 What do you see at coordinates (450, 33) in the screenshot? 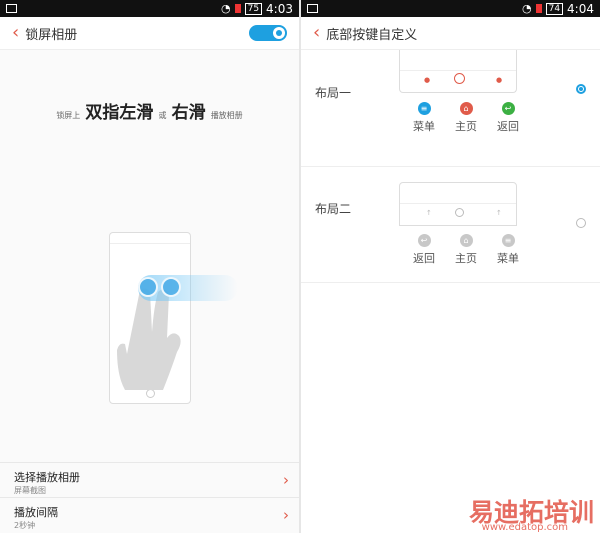
I see `header: ‹ 底部按键自定义` at bounding box center [450, 33].